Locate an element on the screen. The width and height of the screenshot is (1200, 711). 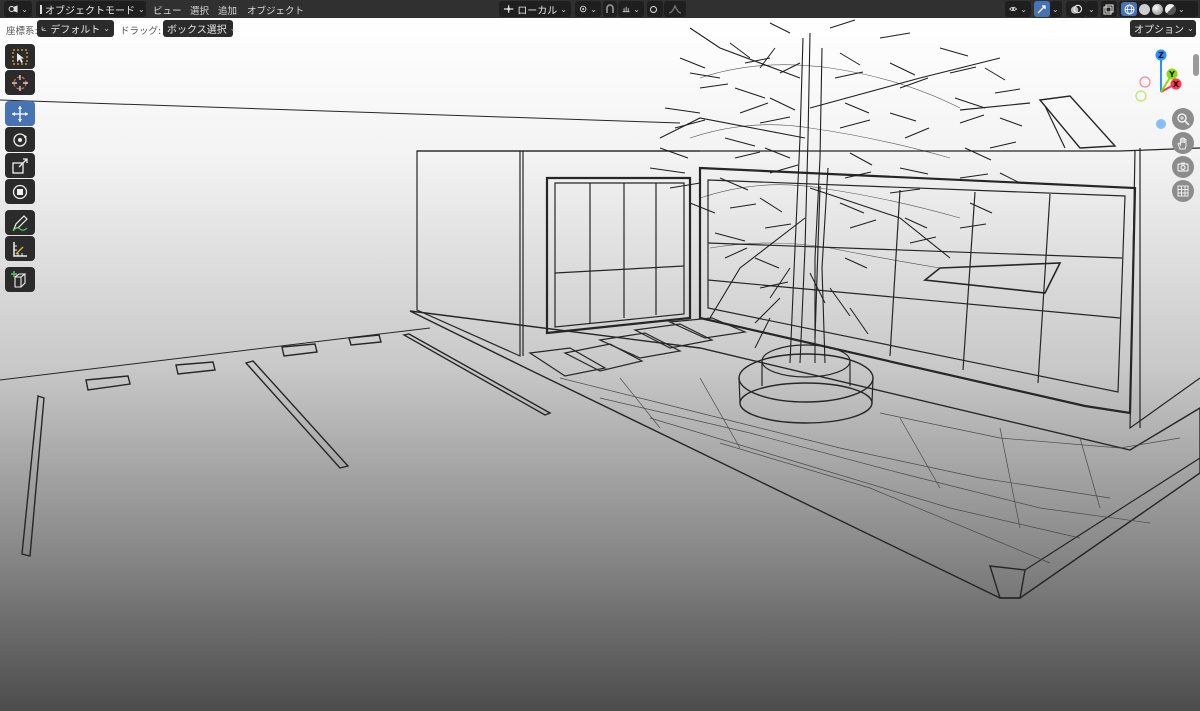
gizmo-neg-y-axis is located at coordinates (1141, 96).